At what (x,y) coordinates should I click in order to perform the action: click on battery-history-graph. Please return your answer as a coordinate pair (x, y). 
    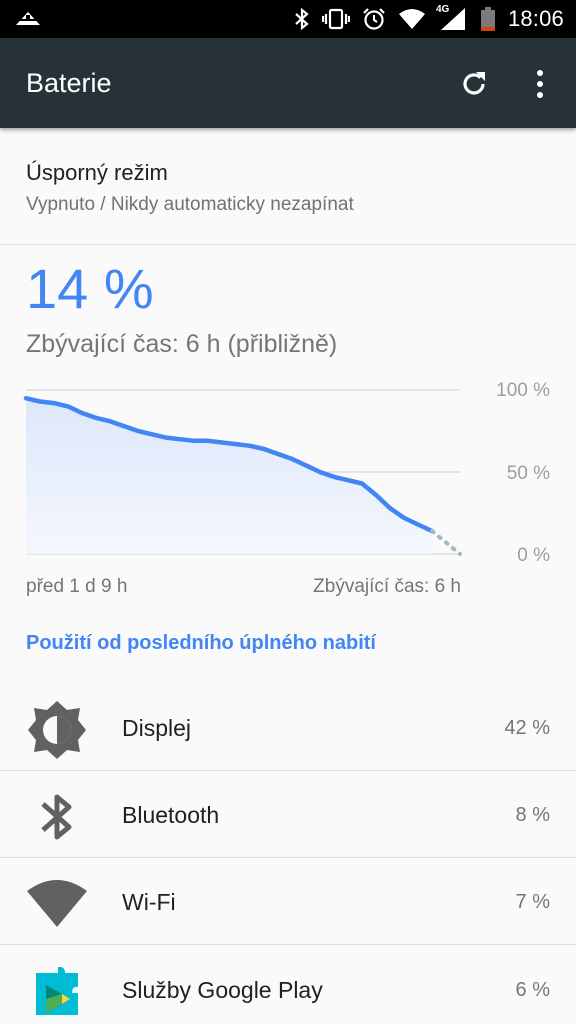
    Looking at the image, I should click on (242, 472).